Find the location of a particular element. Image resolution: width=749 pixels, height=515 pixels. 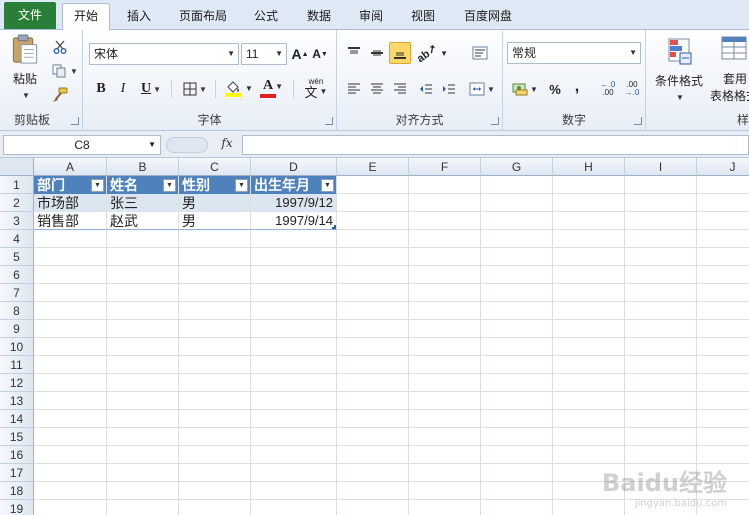

merge-center-button: ▼ is located at coordinates (482, 89).